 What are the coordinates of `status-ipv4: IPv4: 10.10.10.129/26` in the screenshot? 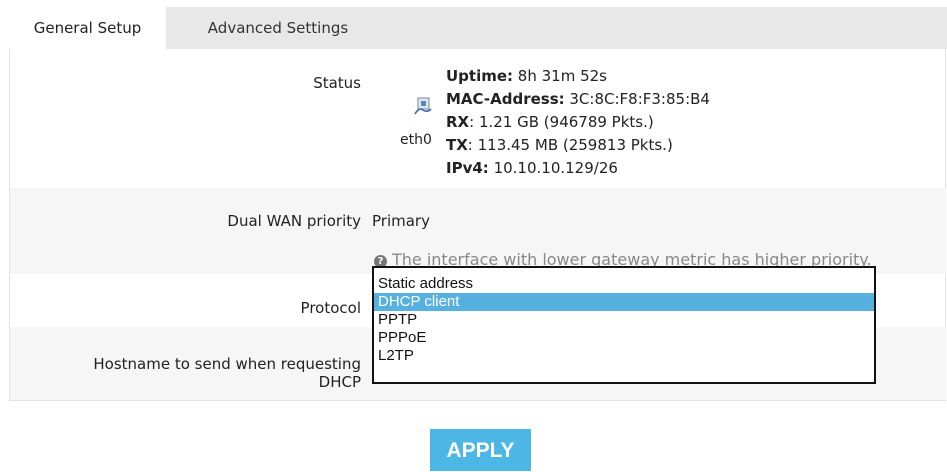 It's located at (532, 168).